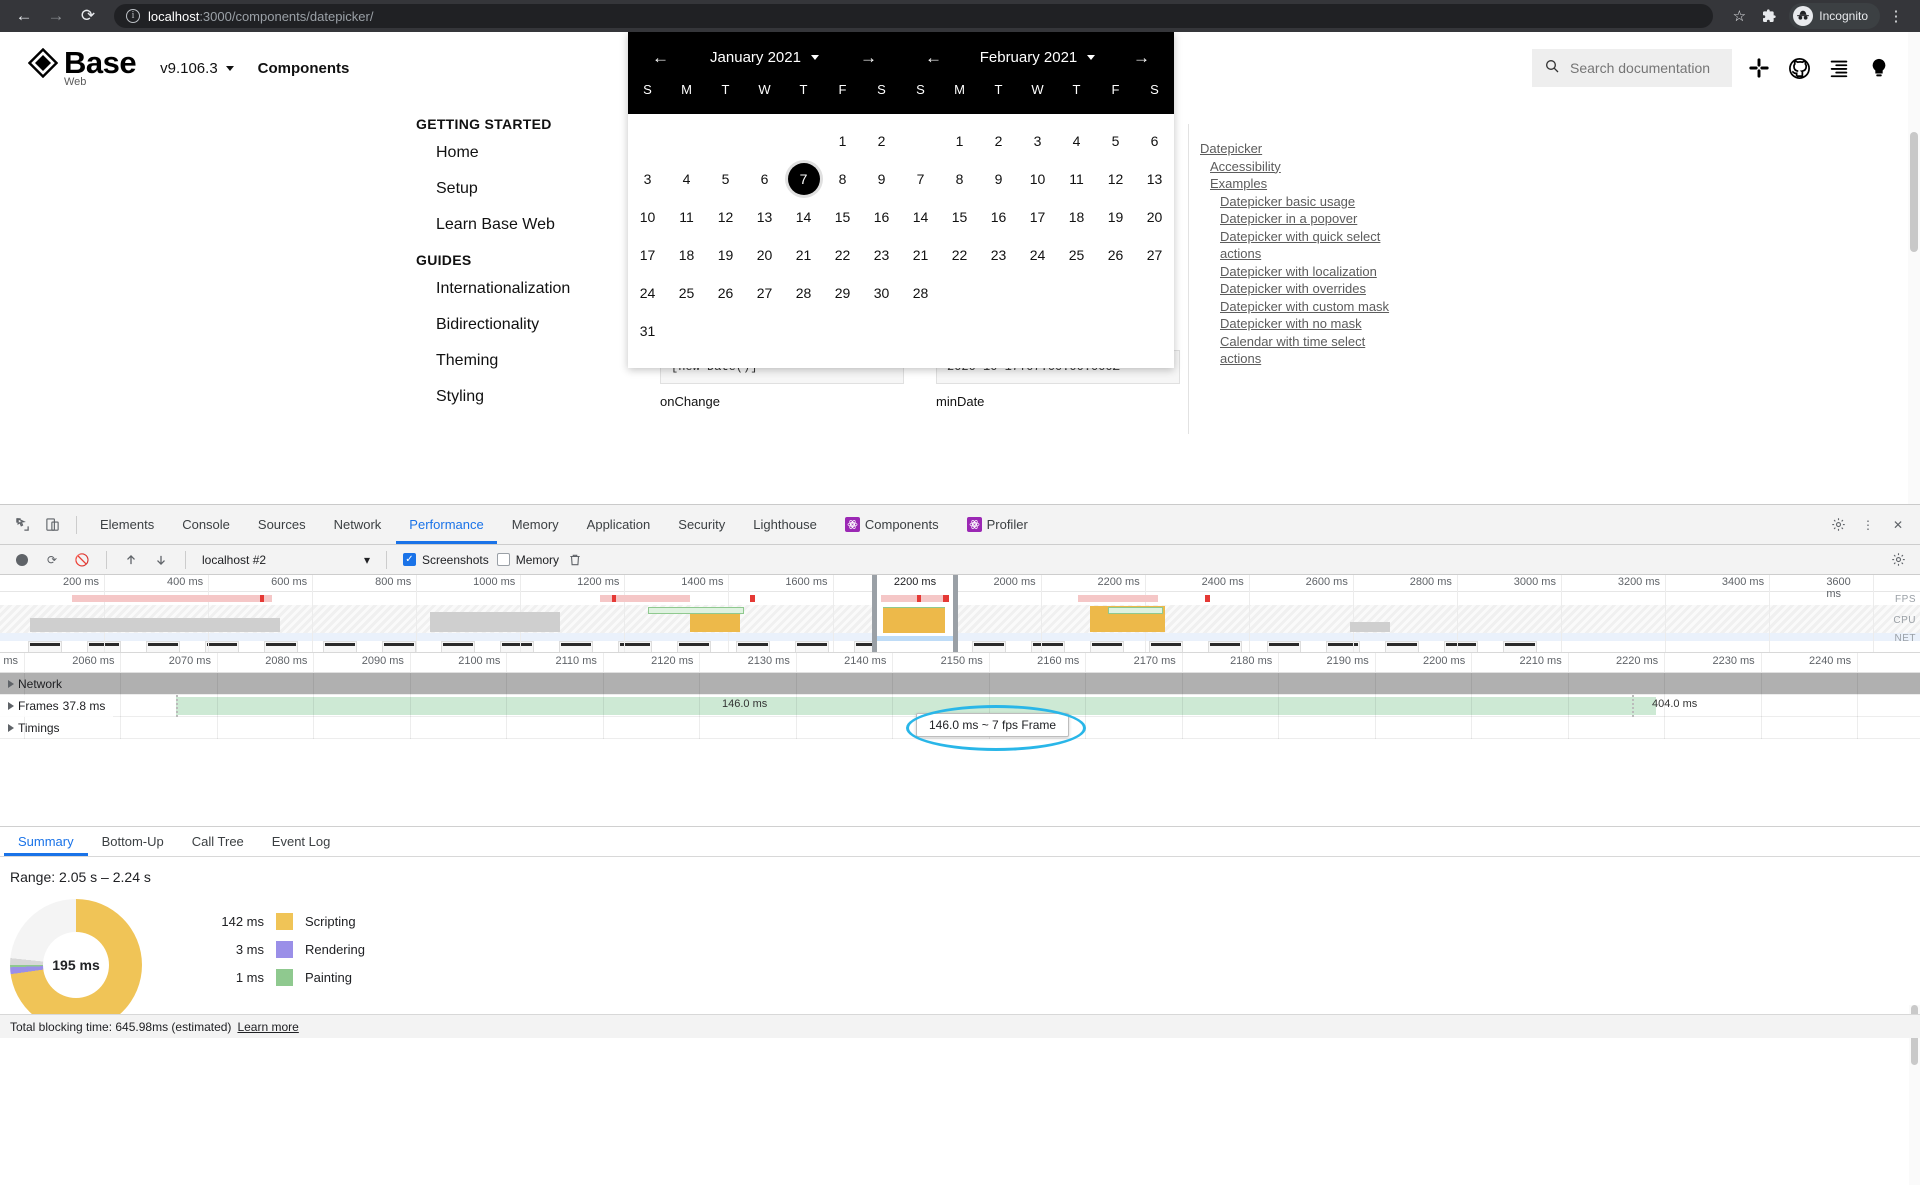 Image resolution: width=1920 pixels, height=1185 pixels. Describe the element at coordinates (814, 57) in the screenshot. I see `month-dropdown-icon` at that location.